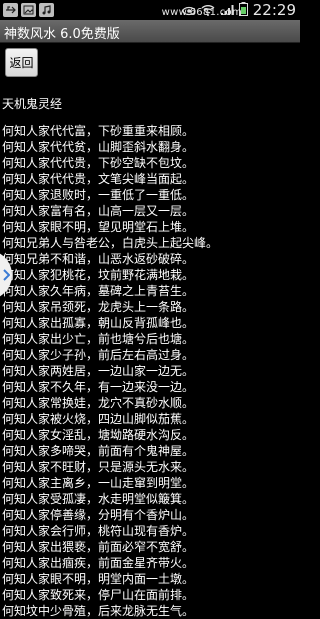 Image resolution: width=320 pixels, height=619 pixels. What do you see at coordinates (98, 563) in the screenshot?
I see `list-item: 何知人家出痼疾，前面金星齐带火。` at bounding box center [98, 563].